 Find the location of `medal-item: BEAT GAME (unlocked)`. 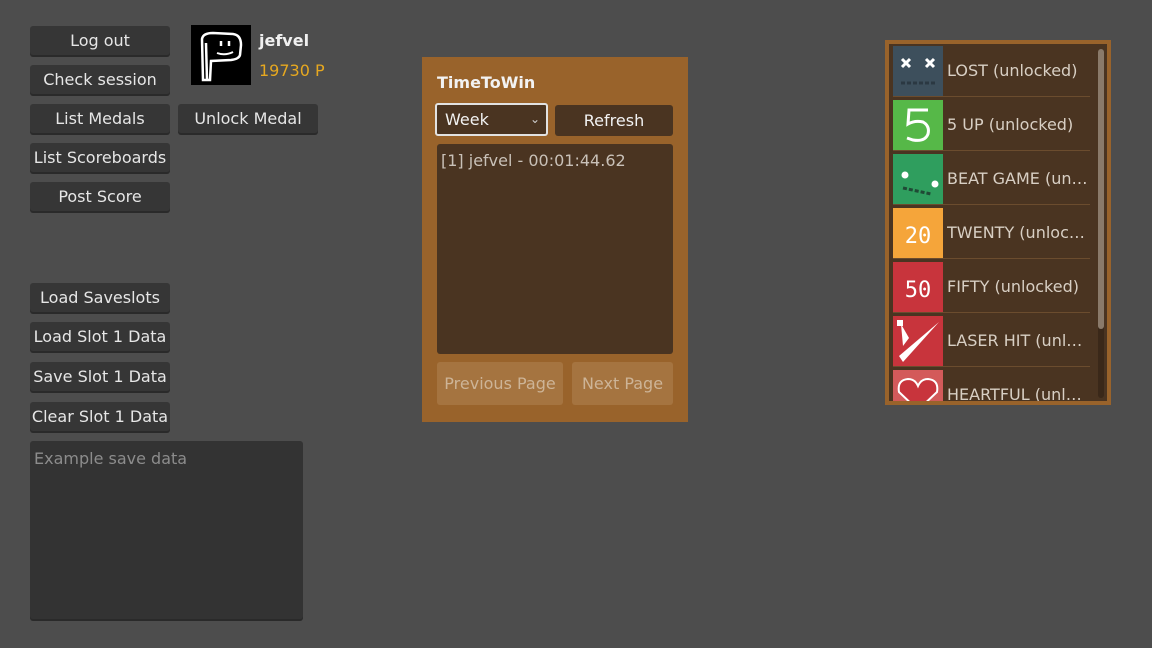

medal-item: BEAT GAME (unlocked) is located at coordinates (991, 178).